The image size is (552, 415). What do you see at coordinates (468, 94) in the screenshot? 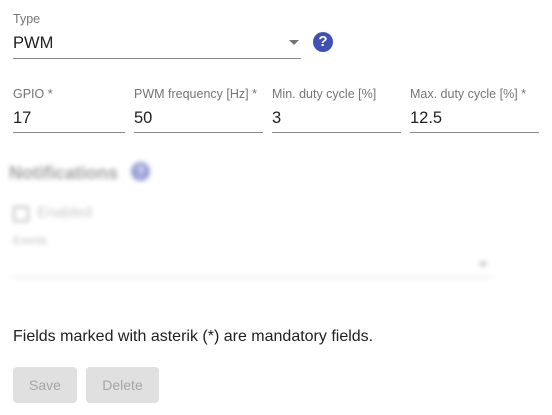
I see `max-duty-cycle-label: Max. duty cycle [%] *` at bounding box center [468, 94].